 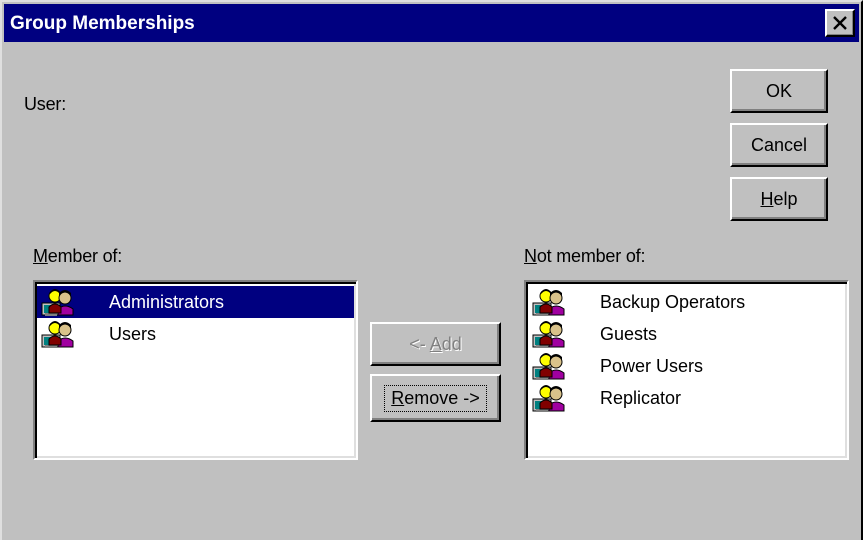 I want to click on list-item: Users, so click(x=195, y=334).